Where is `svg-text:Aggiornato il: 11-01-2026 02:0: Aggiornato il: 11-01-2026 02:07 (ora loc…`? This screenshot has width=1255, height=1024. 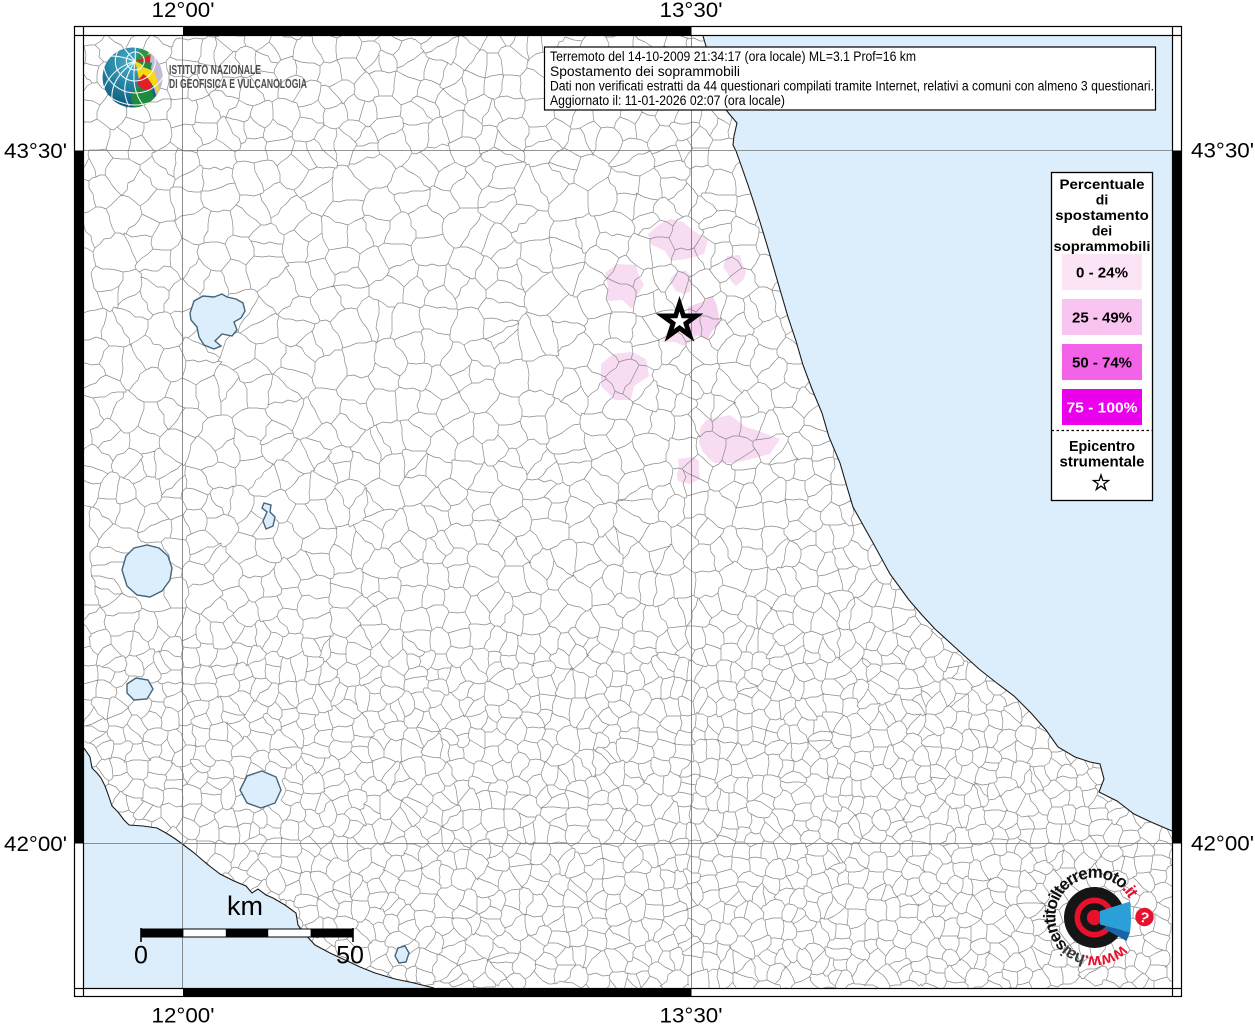
svg-text:Aggiornato il: 11-01-2026 02:0: Aggiornato il: 11-01-2026 02:07 (ora loc… is located at coordinates (667, 100).